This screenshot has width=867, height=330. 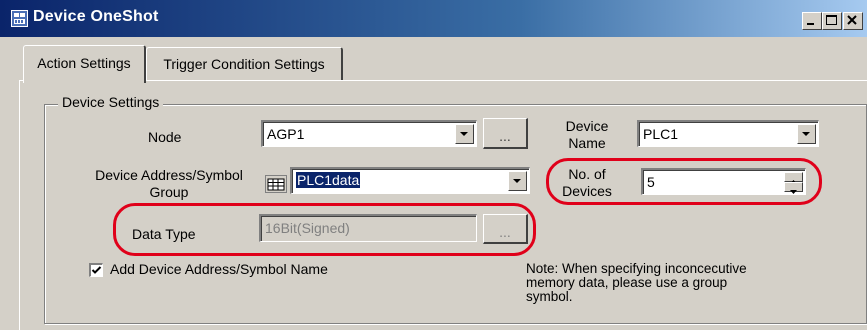 I want to click on tab-trigger-condition-settings: Trigger Condition Settings, so click(x=244, y=63).